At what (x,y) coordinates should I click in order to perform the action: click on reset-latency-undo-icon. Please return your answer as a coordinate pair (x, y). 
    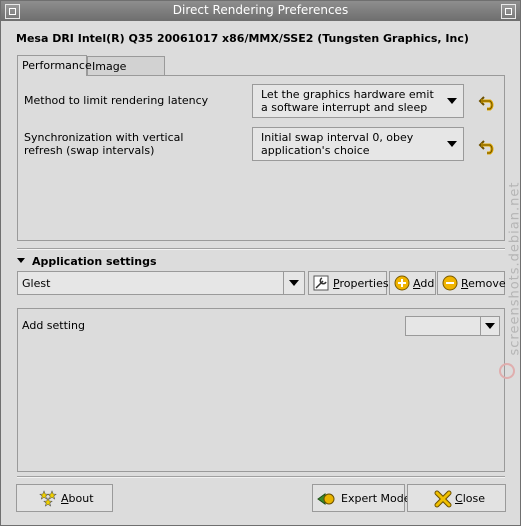
    Looking at the image, I should click on (488, 101).